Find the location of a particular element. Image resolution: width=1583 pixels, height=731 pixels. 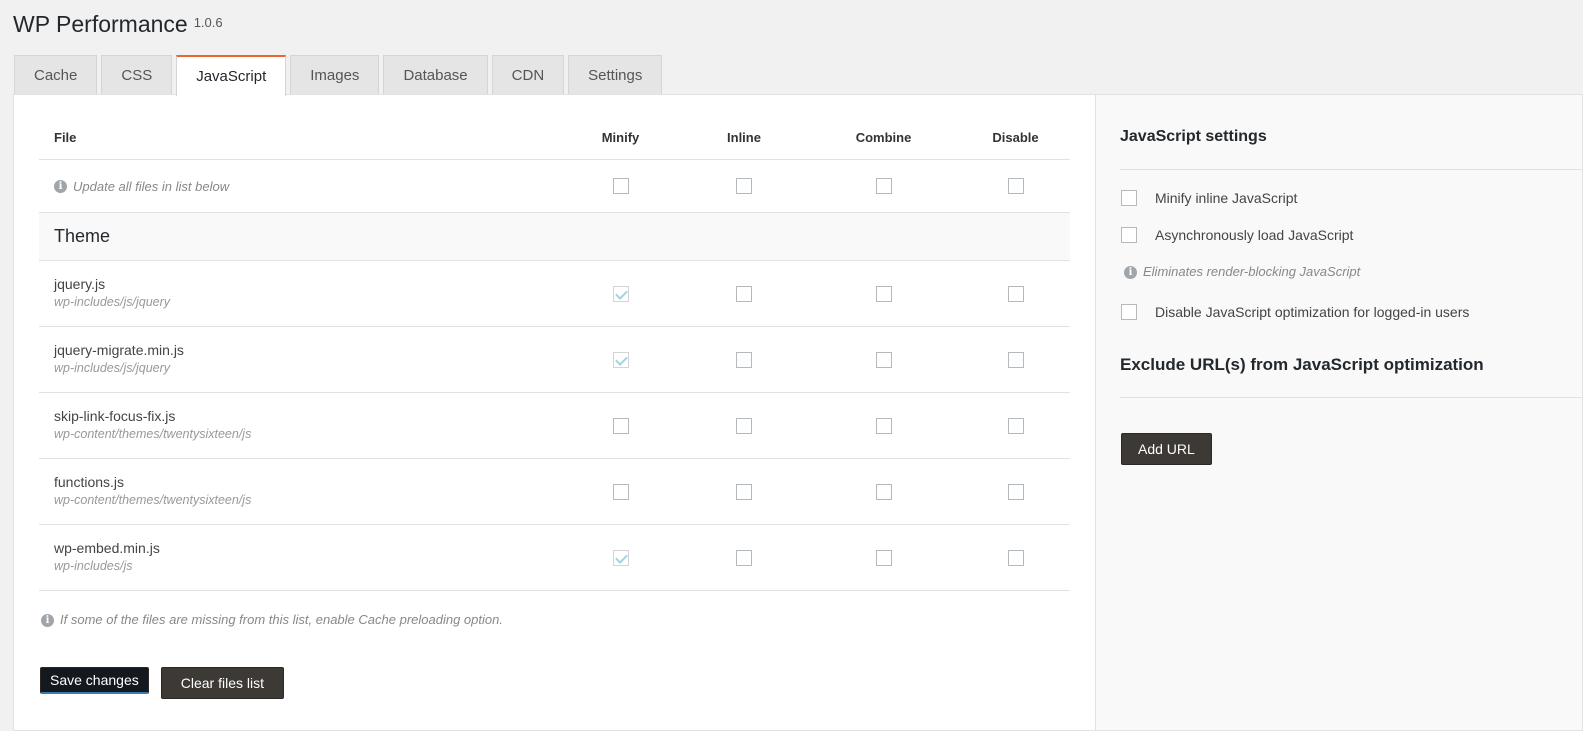

file-name: functions.js is located at coordinates (89, 482).